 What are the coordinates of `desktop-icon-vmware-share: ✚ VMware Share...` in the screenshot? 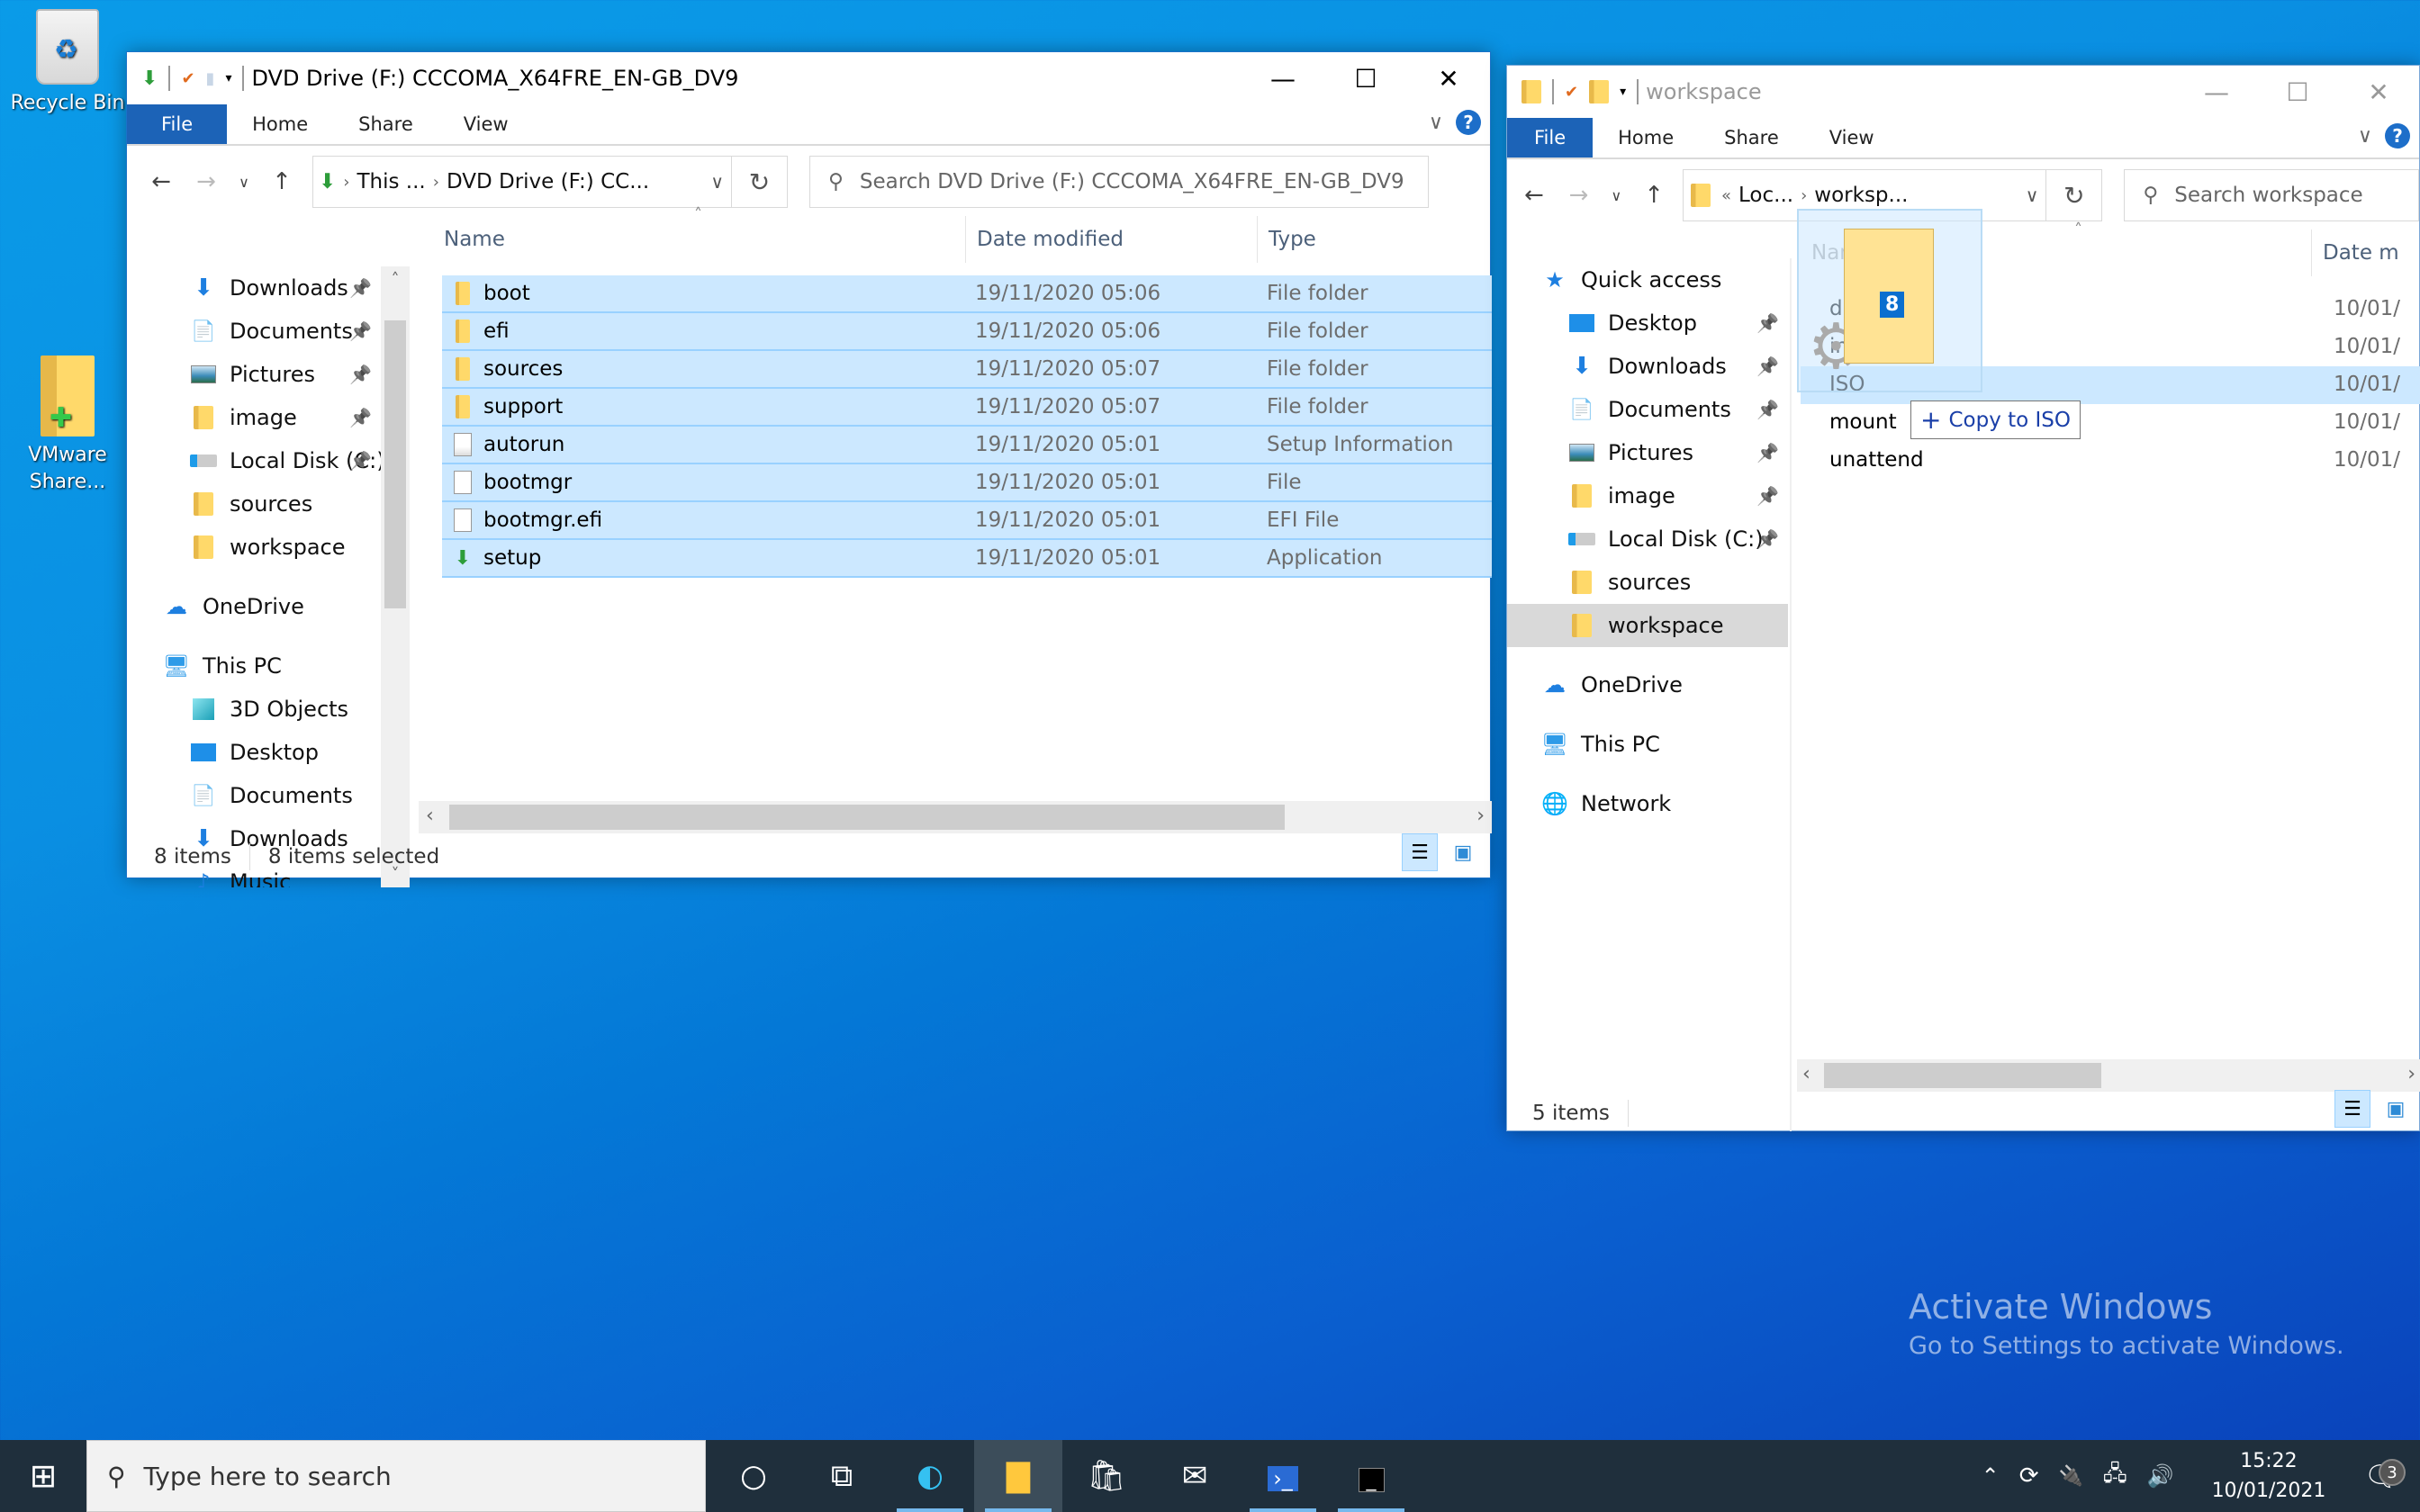 It's located at (67, 425).